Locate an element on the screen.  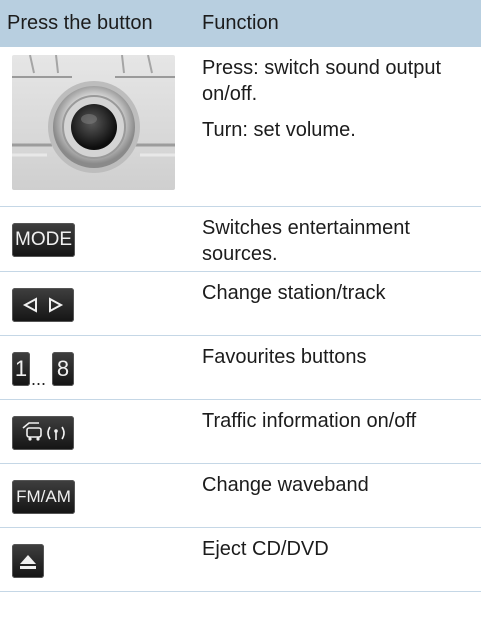
row-description: Switches entertainment sources. is located at coordinates (339, 241).